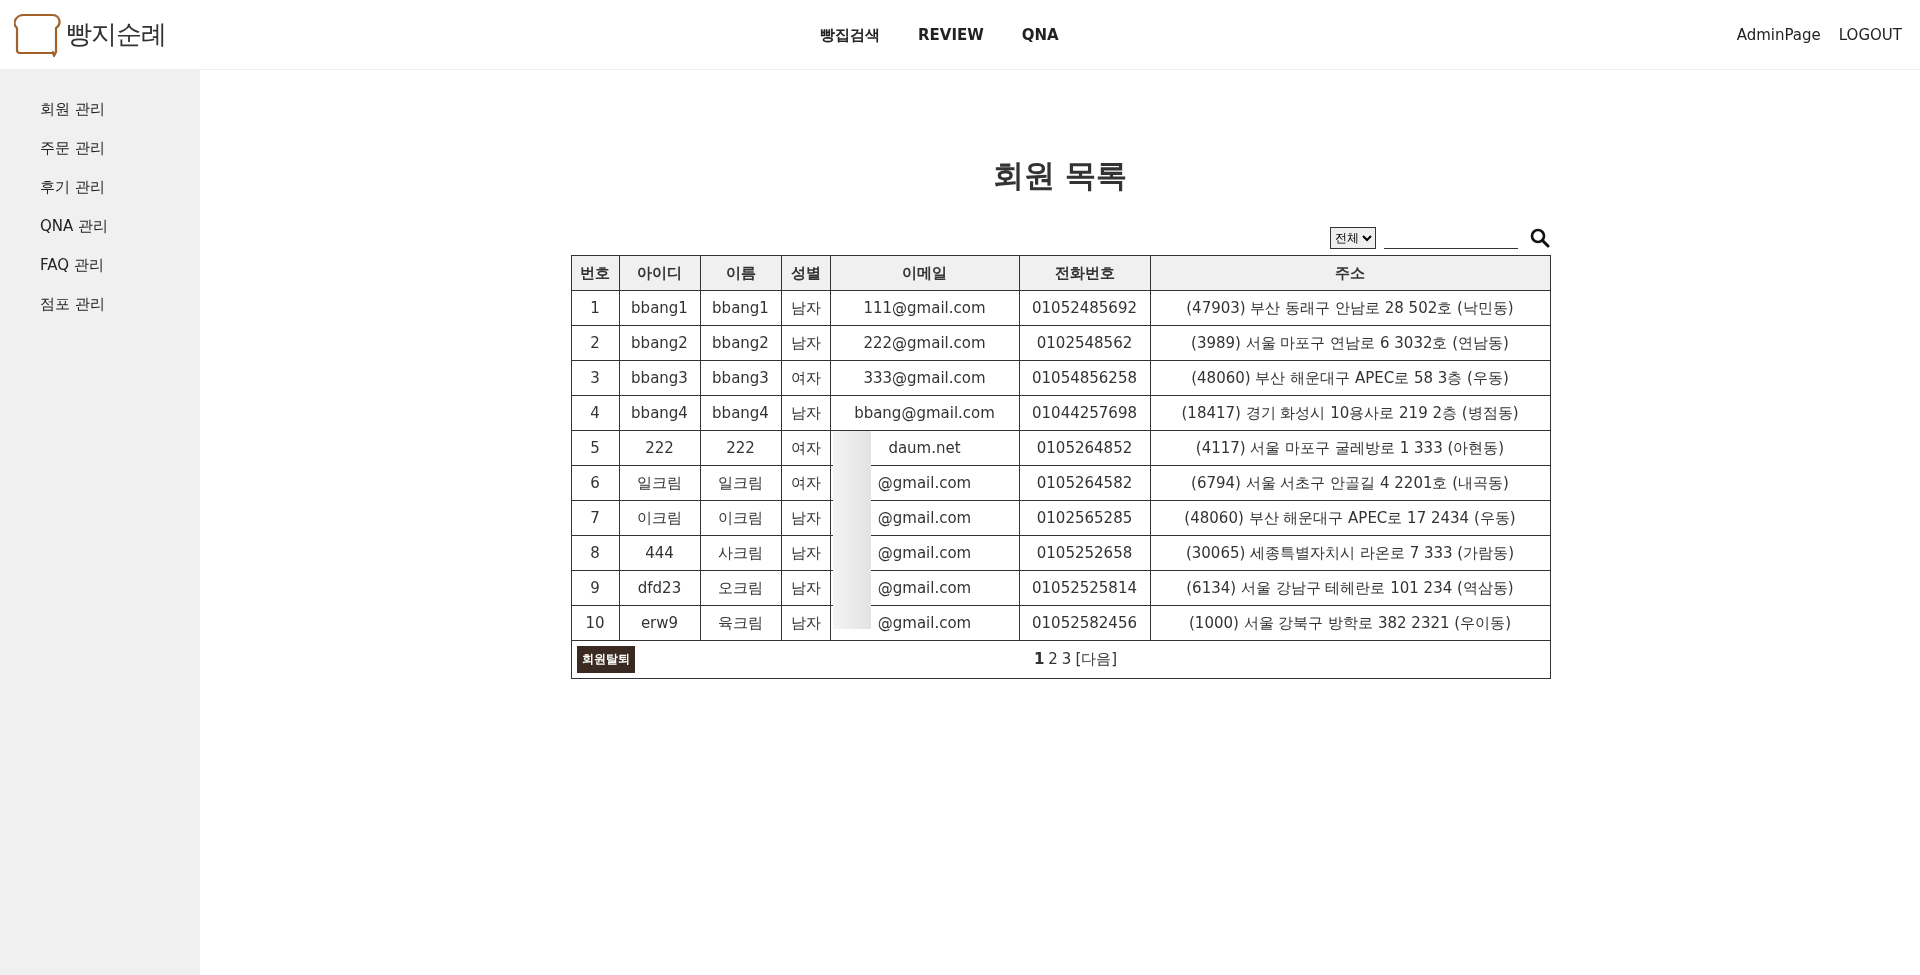  What do you see at coordinates (659, 588) in the screenshot?
I see `table-cell: dfd23` at bounding box center [659, 588].